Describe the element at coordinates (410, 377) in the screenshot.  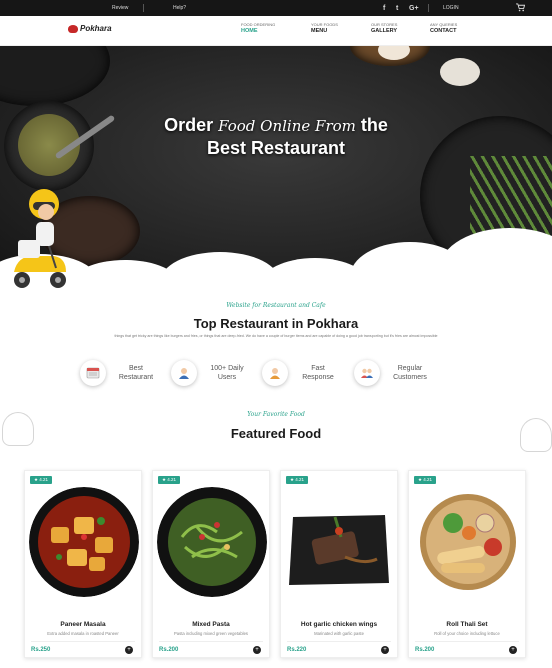
I see `feature-line: Customers` at that location.